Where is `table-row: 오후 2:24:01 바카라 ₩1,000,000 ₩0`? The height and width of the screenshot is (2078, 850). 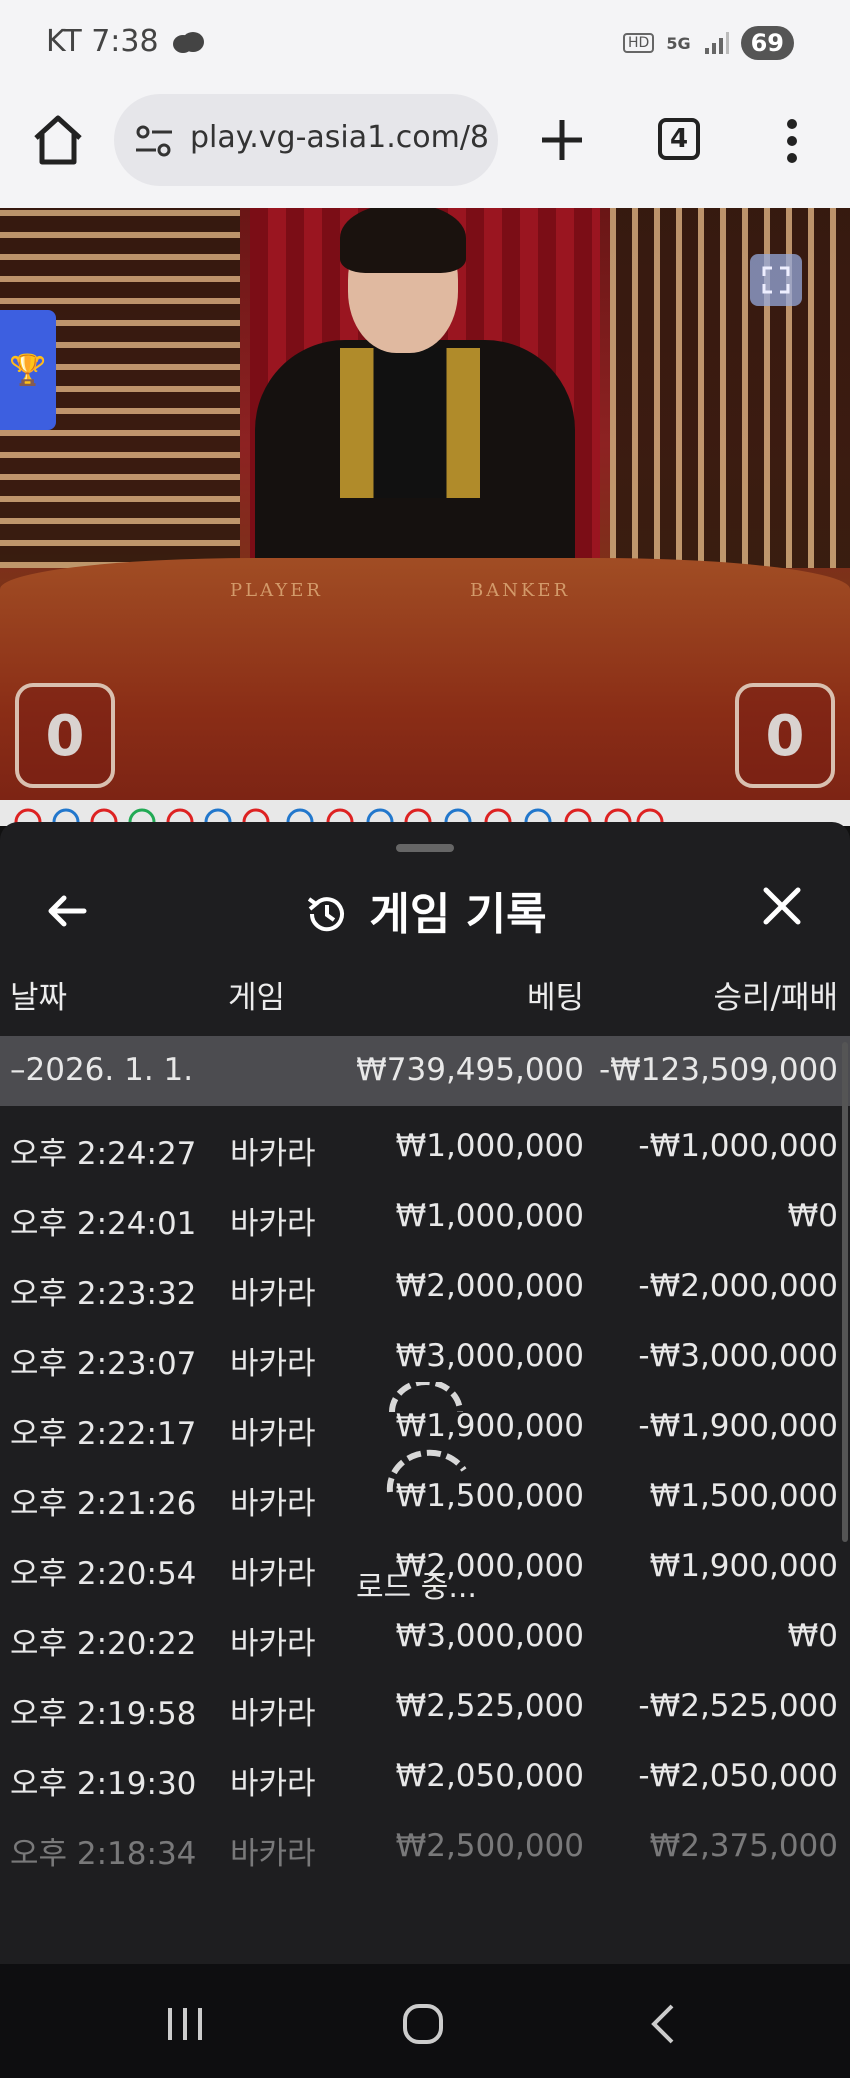 table-row: 오후 2:24:01 바카라 ₩1,000,000 ₩0 is located at coordinates (425, 1217).